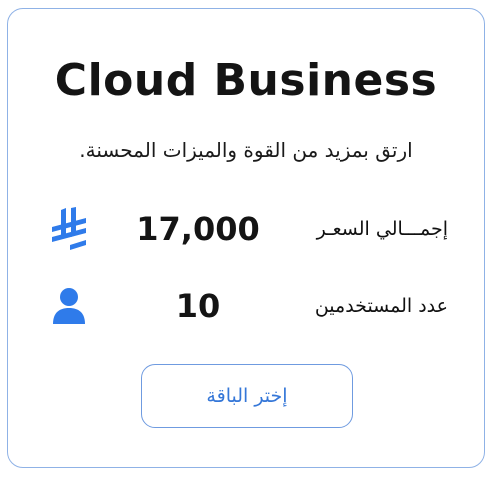  I want to click on riyal-currency-icon, so click(69, 229).